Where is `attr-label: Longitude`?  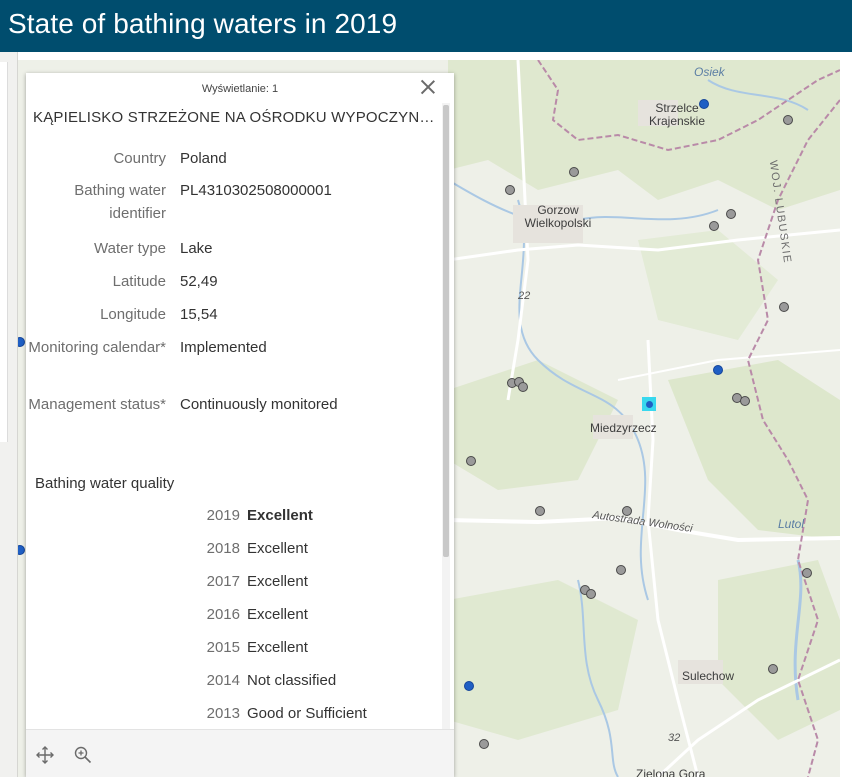 attr-label: Longitude is located at coordinates (133, 314).